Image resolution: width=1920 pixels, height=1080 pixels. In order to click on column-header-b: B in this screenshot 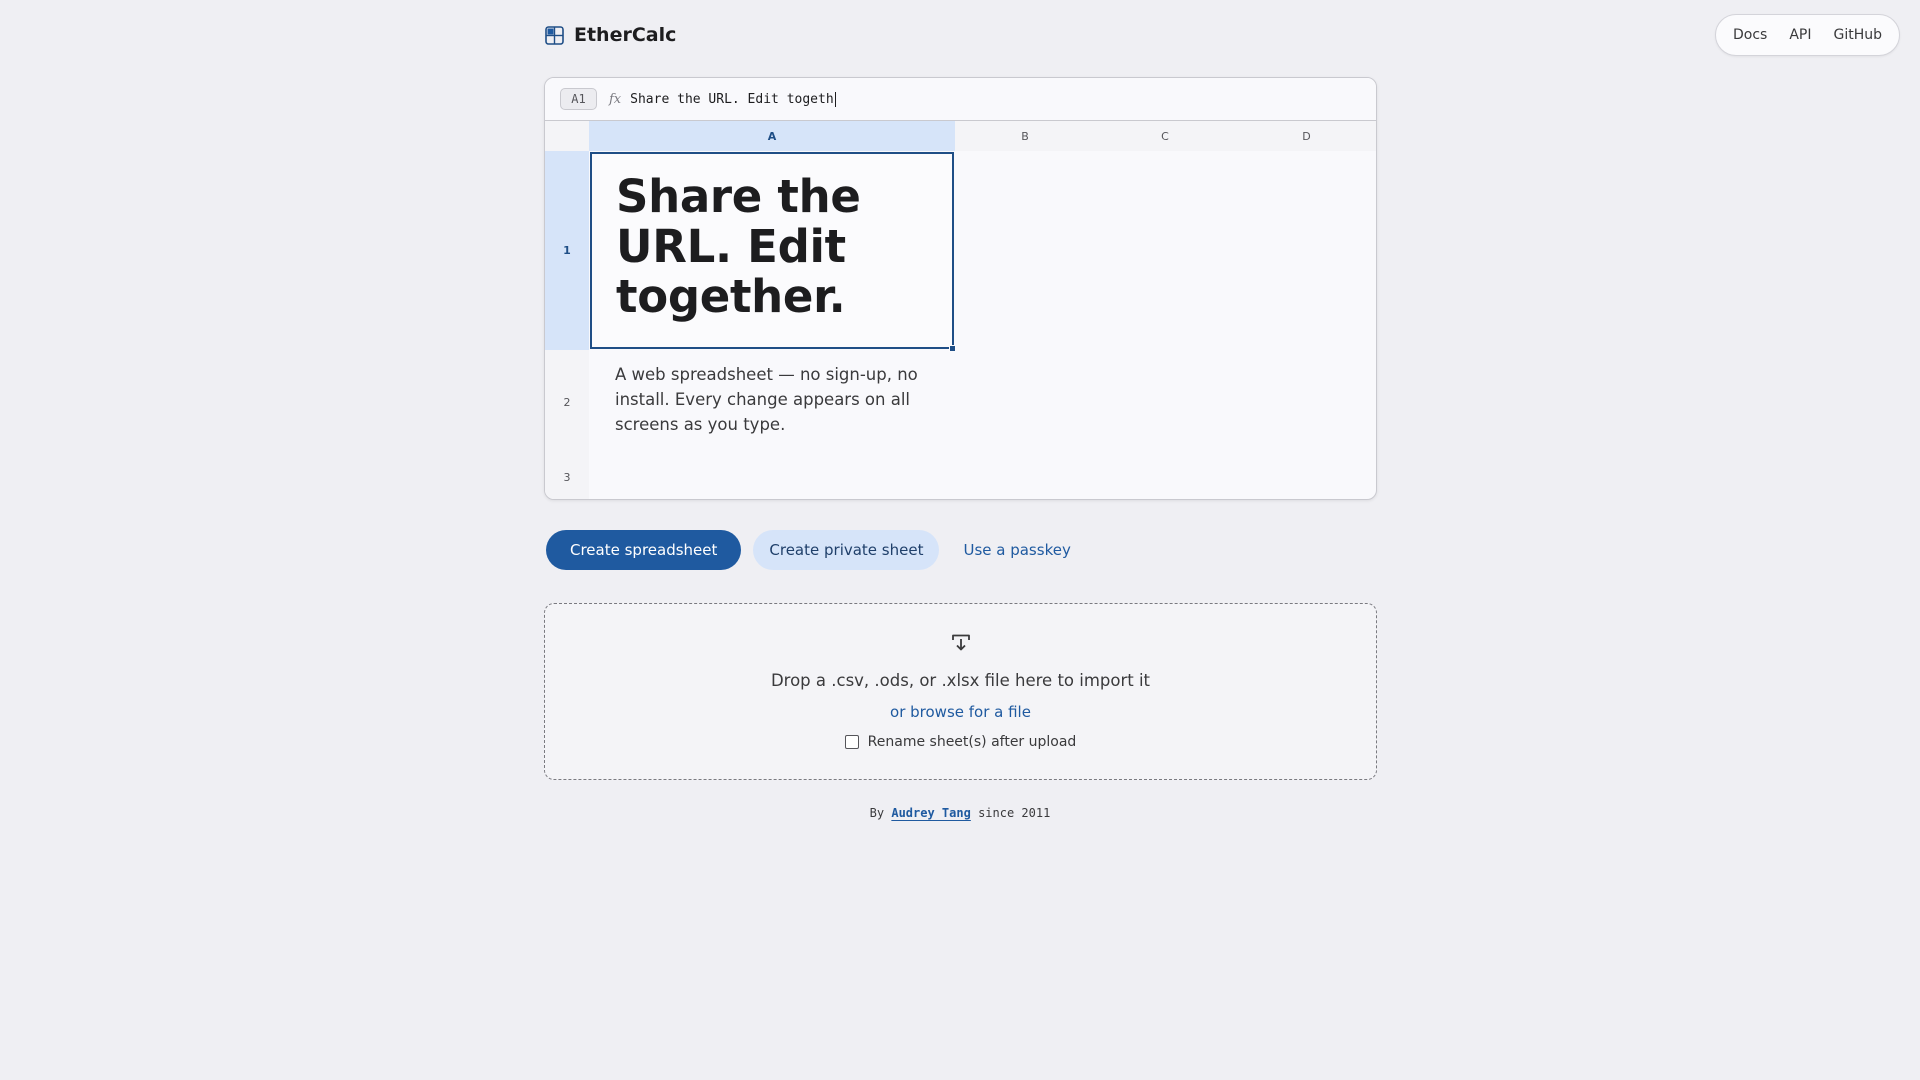, I will do `click(1025, 136)`.